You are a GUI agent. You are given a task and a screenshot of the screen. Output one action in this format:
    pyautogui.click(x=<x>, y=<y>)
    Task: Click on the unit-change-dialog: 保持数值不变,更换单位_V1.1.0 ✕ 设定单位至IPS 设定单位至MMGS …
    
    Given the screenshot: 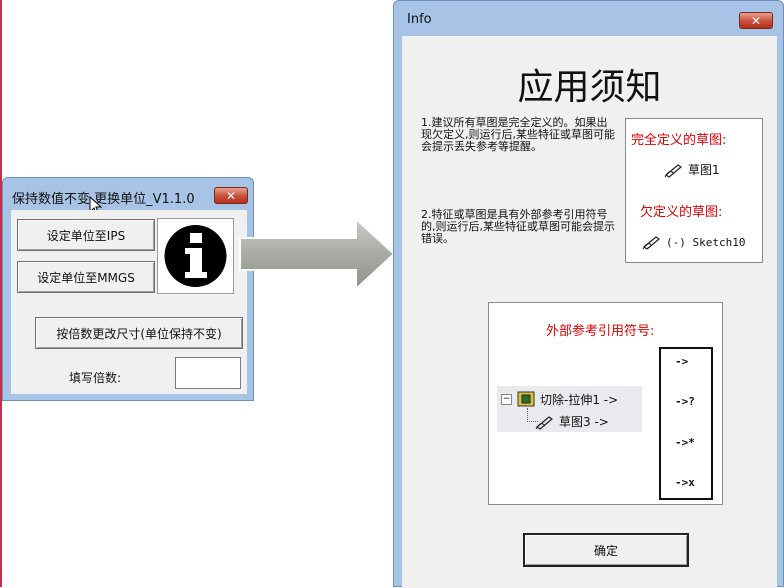 What is the action you would take?
    pyautogui.click(x=128, y=289)
    